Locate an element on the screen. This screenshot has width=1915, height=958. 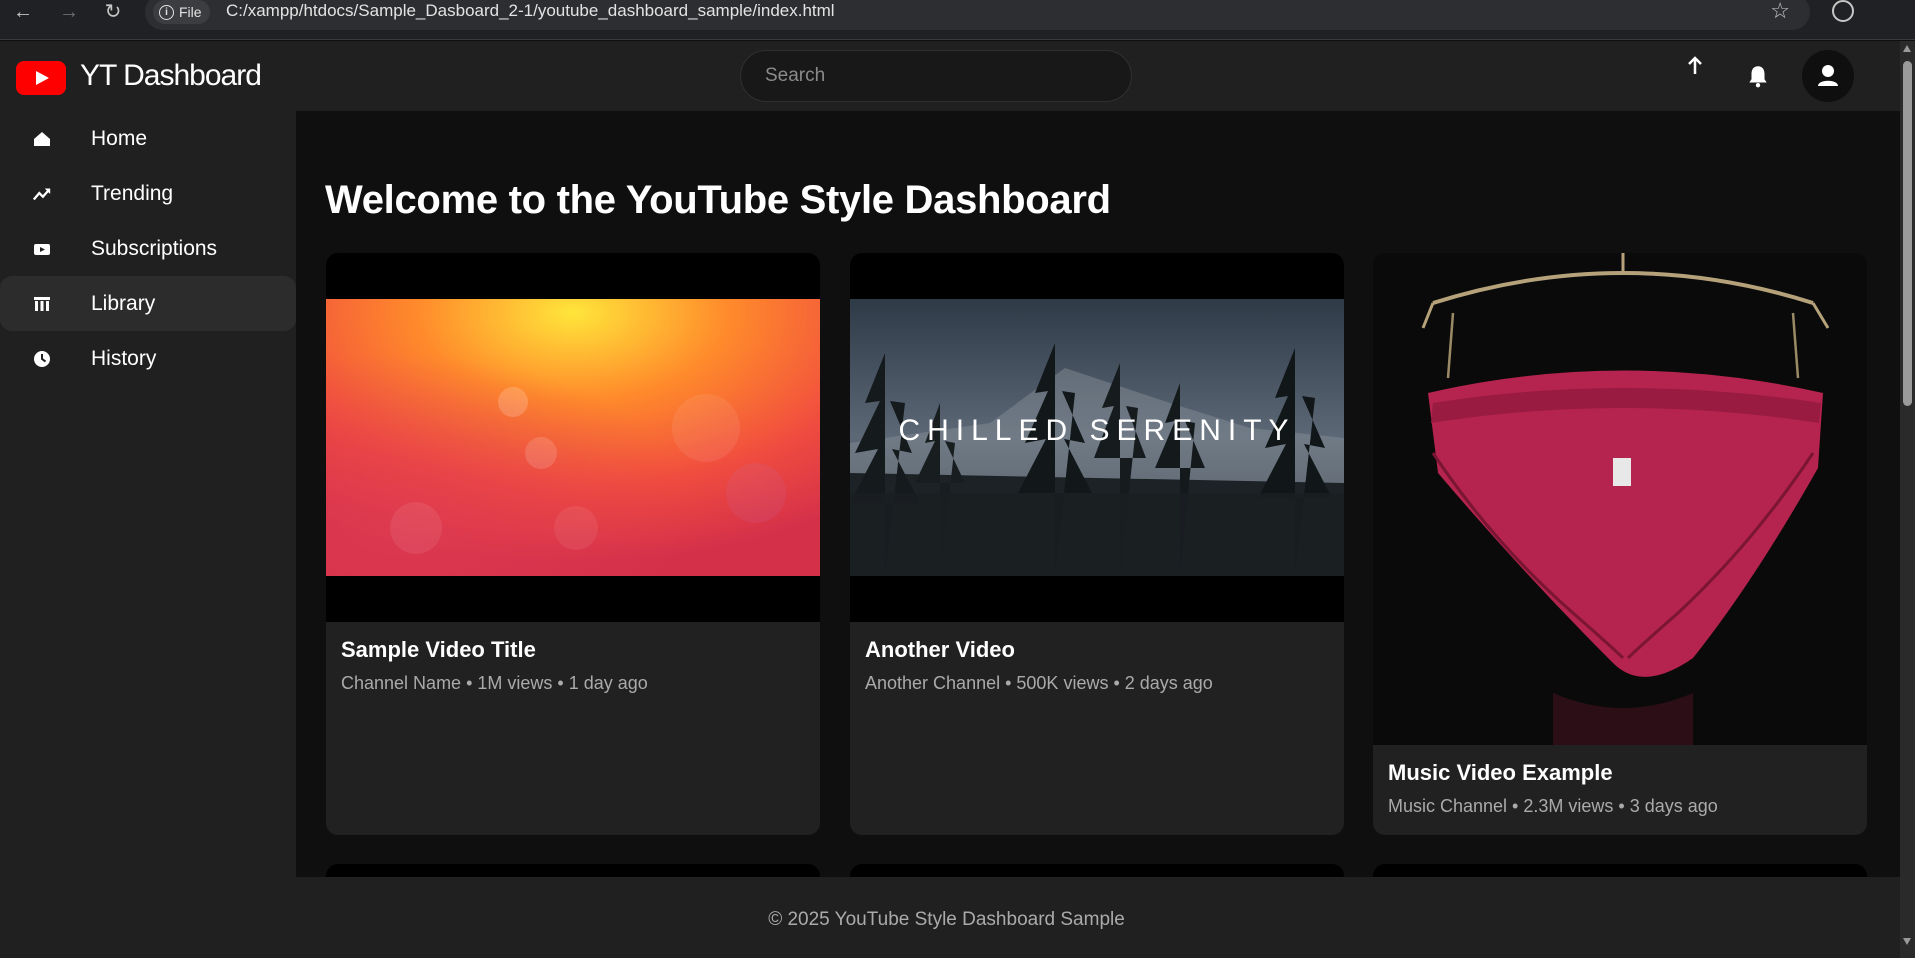
site-info-chip: i File is located at coordinates (181, 12).